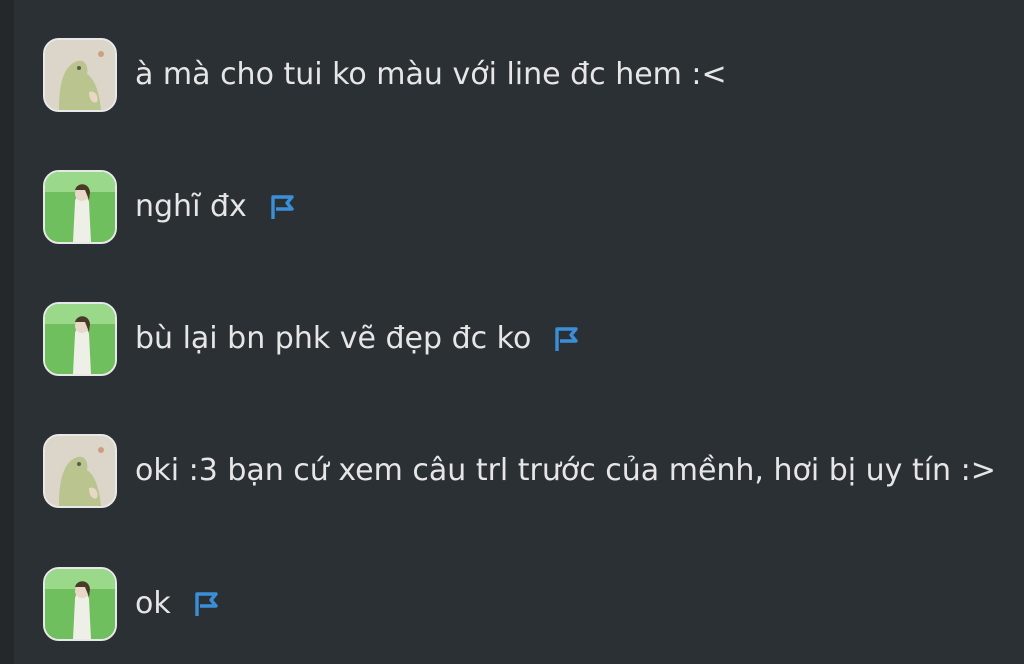  I want to click on chat-message: à mà cho tui ko màu với line đc hem :<, so click(385, 75).